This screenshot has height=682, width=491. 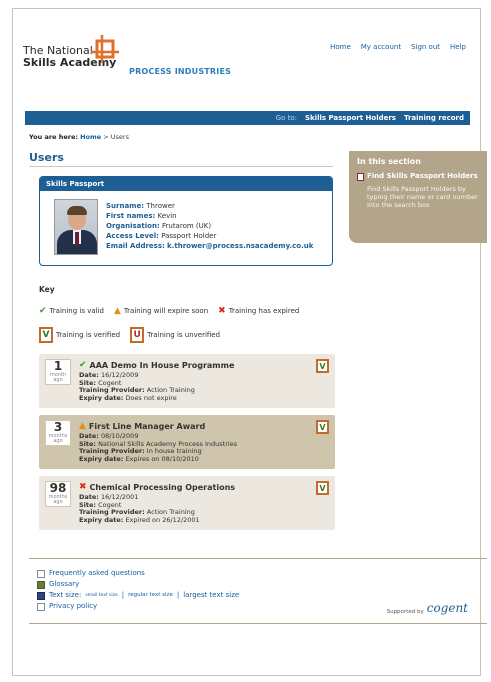 I want to click on age-box: 98 months ago, so click(x=58, y=494).